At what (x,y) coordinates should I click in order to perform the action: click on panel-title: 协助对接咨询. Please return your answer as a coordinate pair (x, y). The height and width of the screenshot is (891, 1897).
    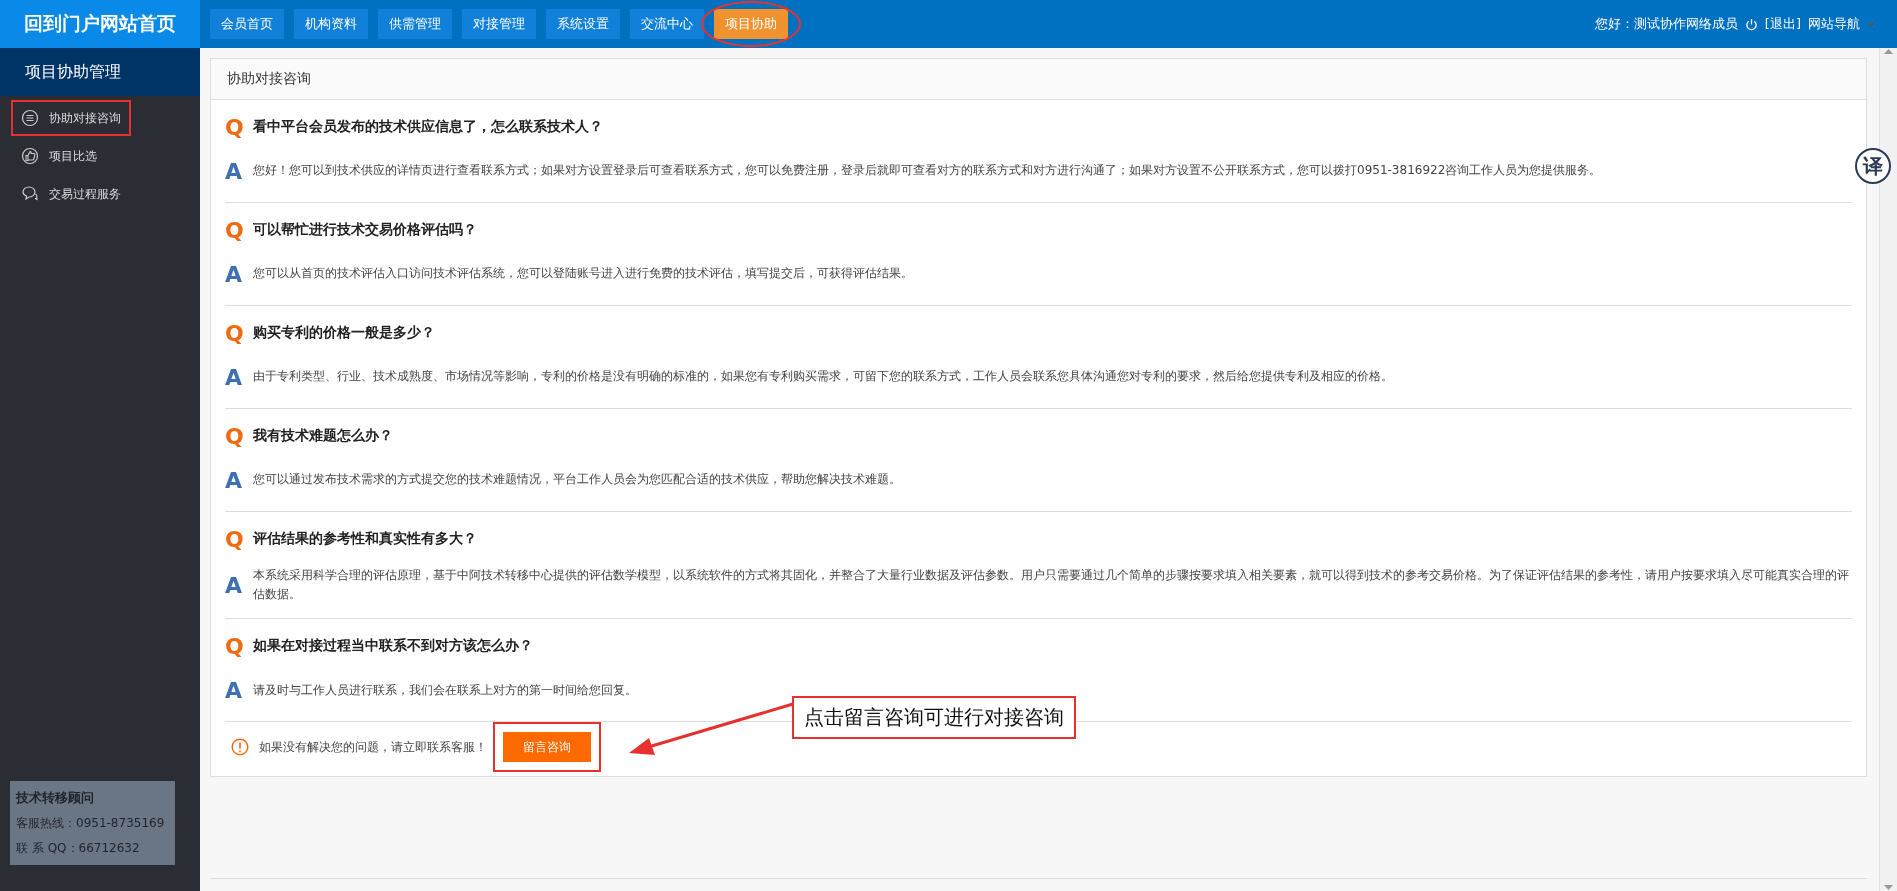
    Looking at the image, I should click on (1038, 79).